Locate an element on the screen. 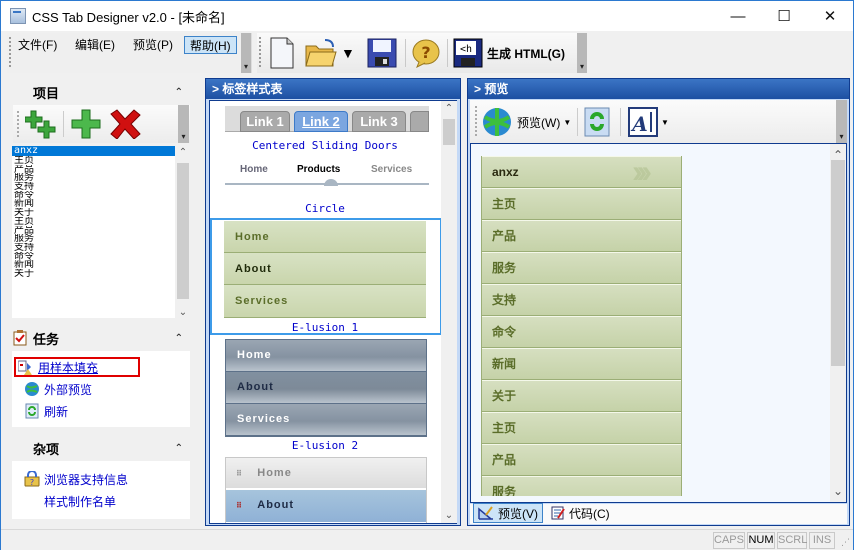 This screenshot has width=854, height=550. browser-support-link: ? 浏览器支持信息 is located at coordinates (76, 479).